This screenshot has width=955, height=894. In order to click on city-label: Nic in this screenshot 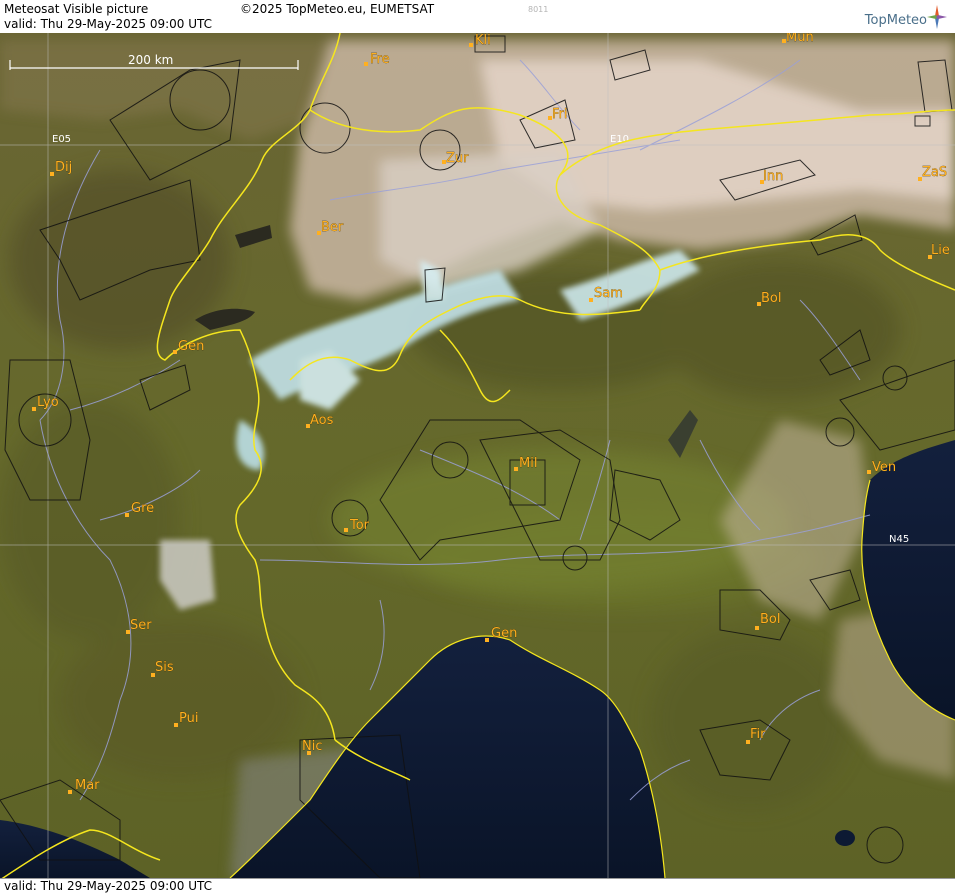, I will do `click(312, 746)`.